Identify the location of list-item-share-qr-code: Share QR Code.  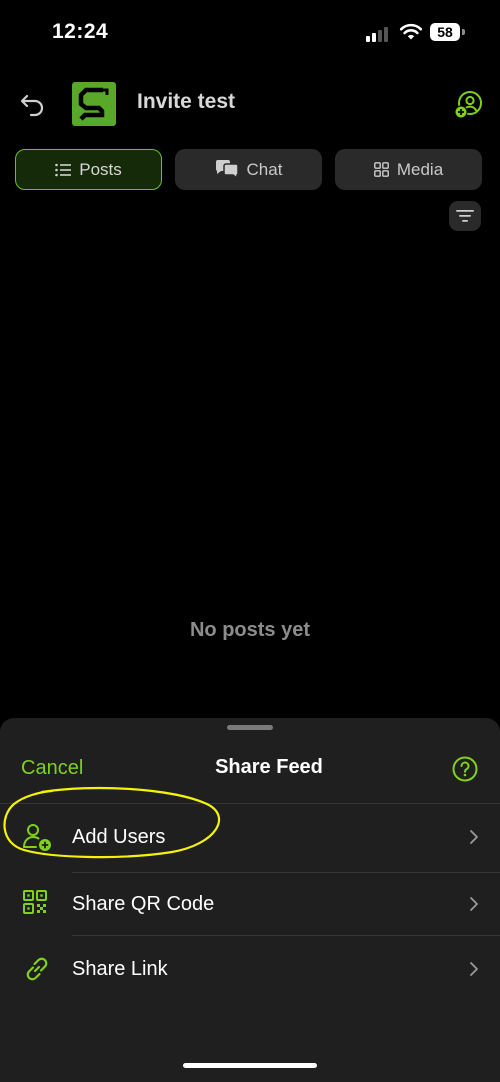
(250, 904).